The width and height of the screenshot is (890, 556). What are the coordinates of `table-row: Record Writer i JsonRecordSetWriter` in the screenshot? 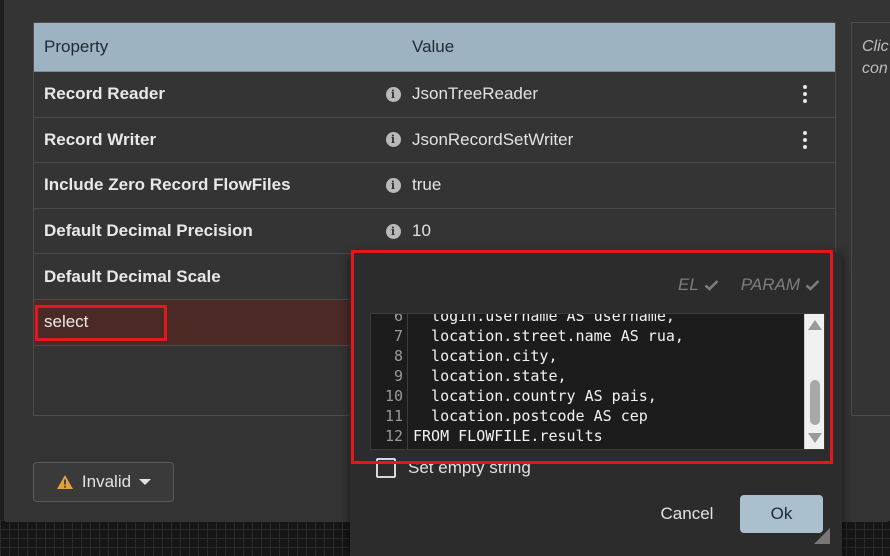 It's located at (434, 141).